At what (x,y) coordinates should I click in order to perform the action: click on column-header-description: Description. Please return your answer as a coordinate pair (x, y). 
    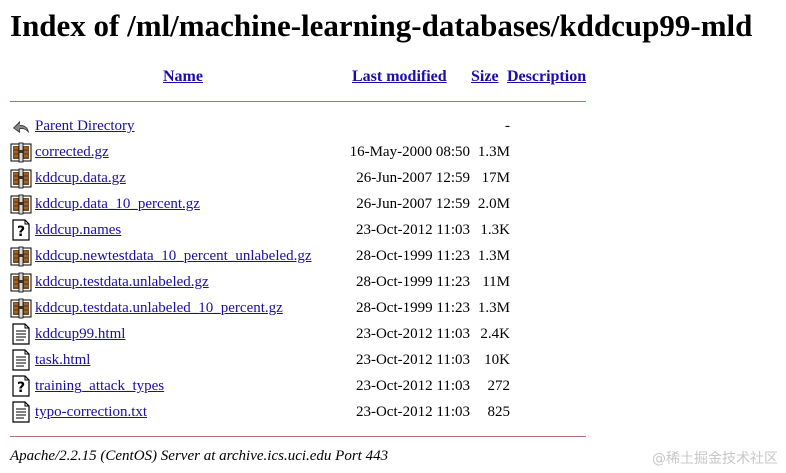
    Looking at the image, I should click on (546, 77).